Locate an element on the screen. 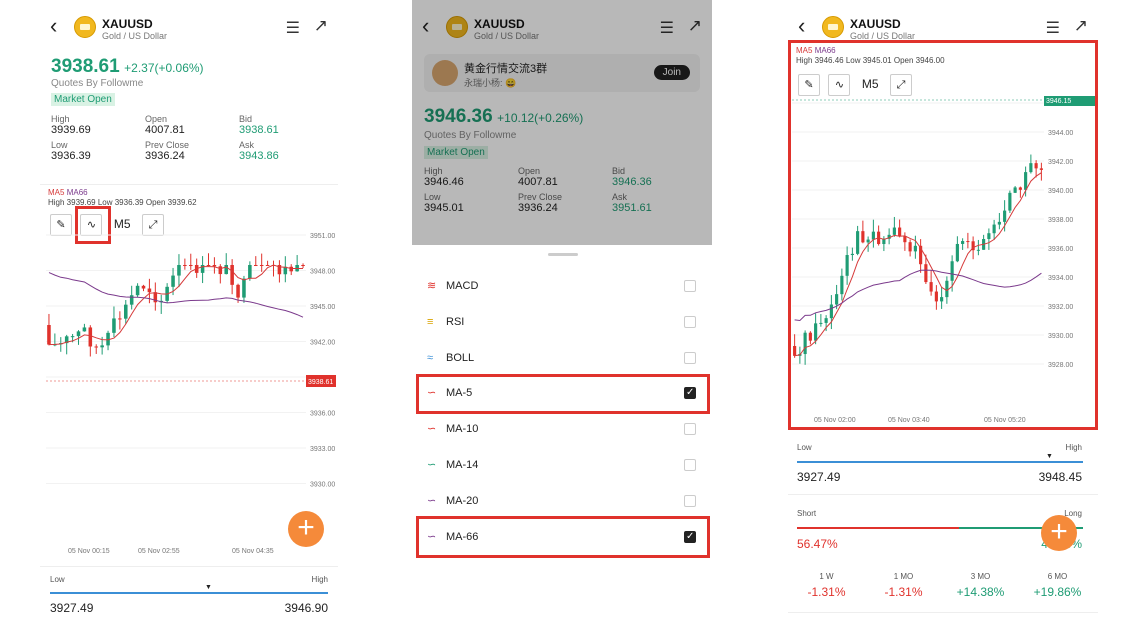 This screenshot has height=623, width=1125. y-tick-label: 3945.00 is located at coordinates (322, 307).